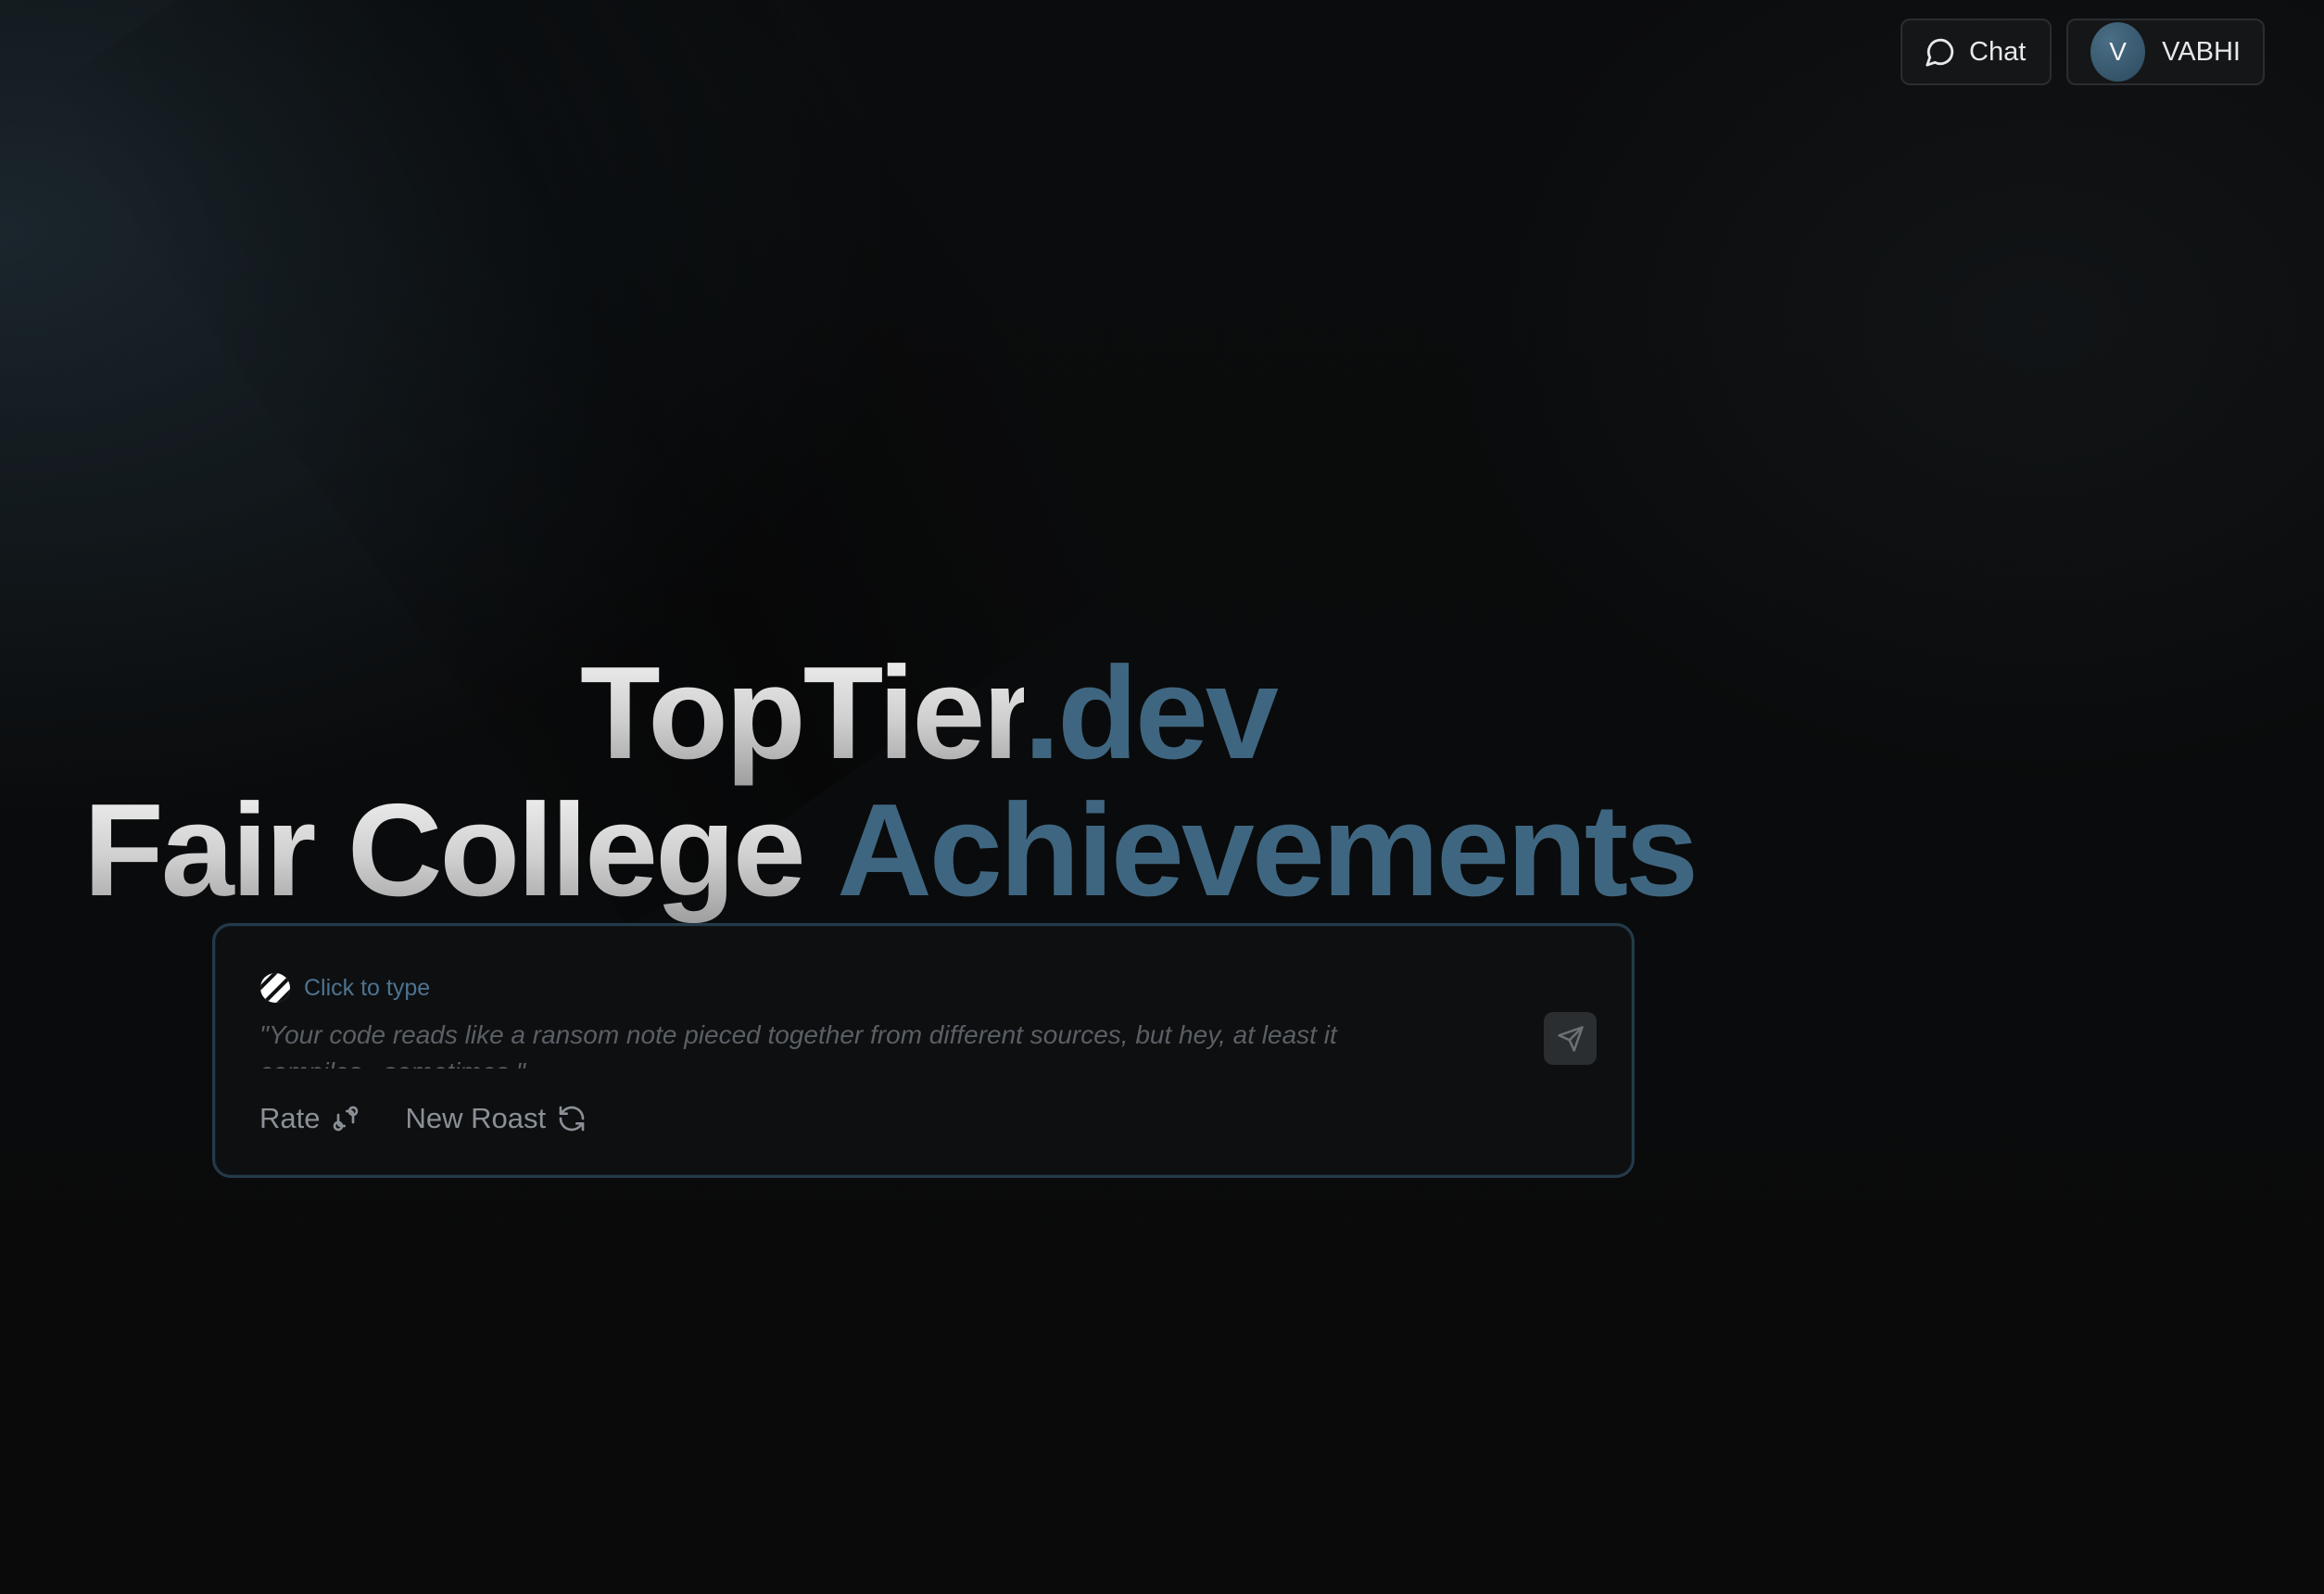  What do you see at coordinates (1268, 851) in the screenshot?
I see `headline-accent-text: Achievements` at bounding box center [1268, 851].